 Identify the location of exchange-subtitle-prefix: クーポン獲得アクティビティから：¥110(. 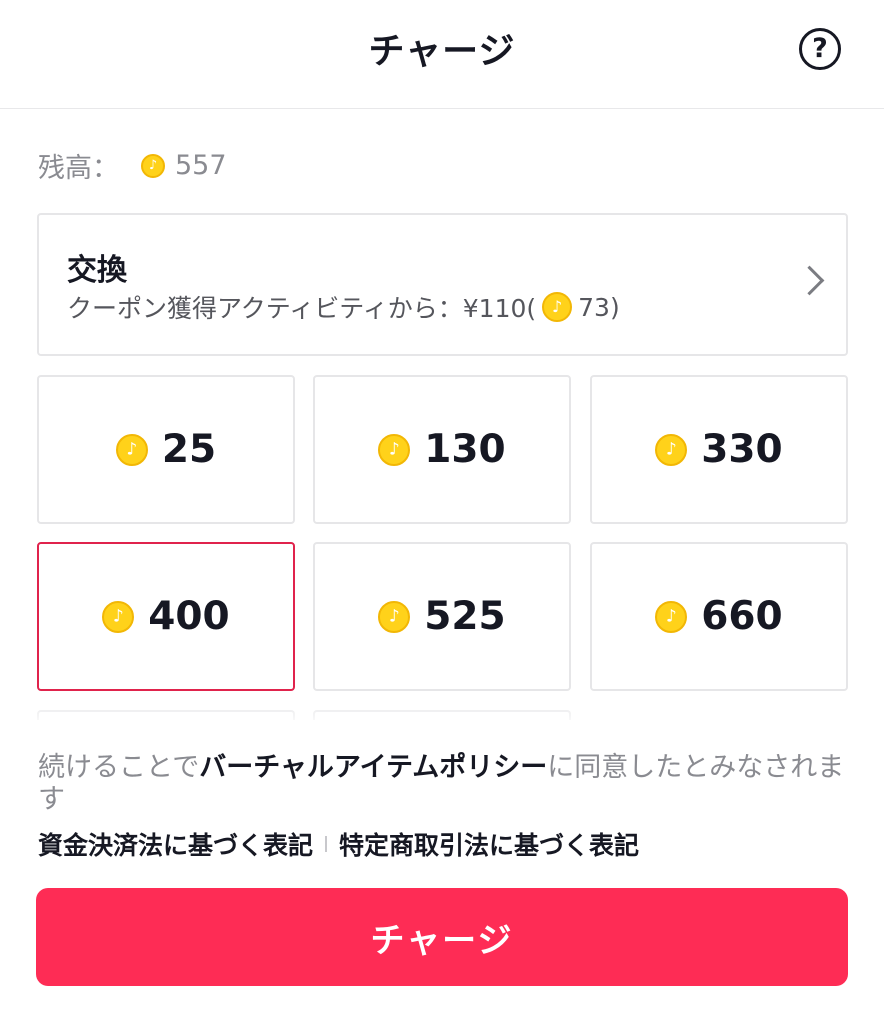
(302, 308).